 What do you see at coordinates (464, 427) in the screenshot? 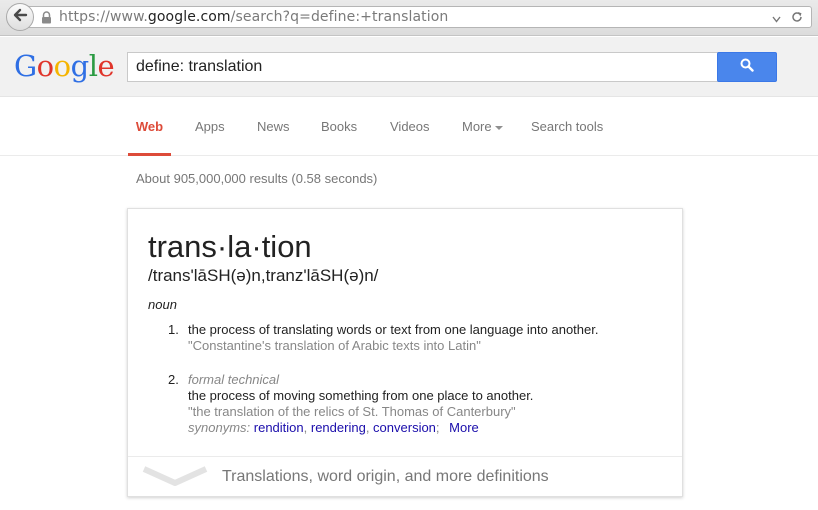
I see `more-synonyms-link: More` at bounding box center [464, 427].